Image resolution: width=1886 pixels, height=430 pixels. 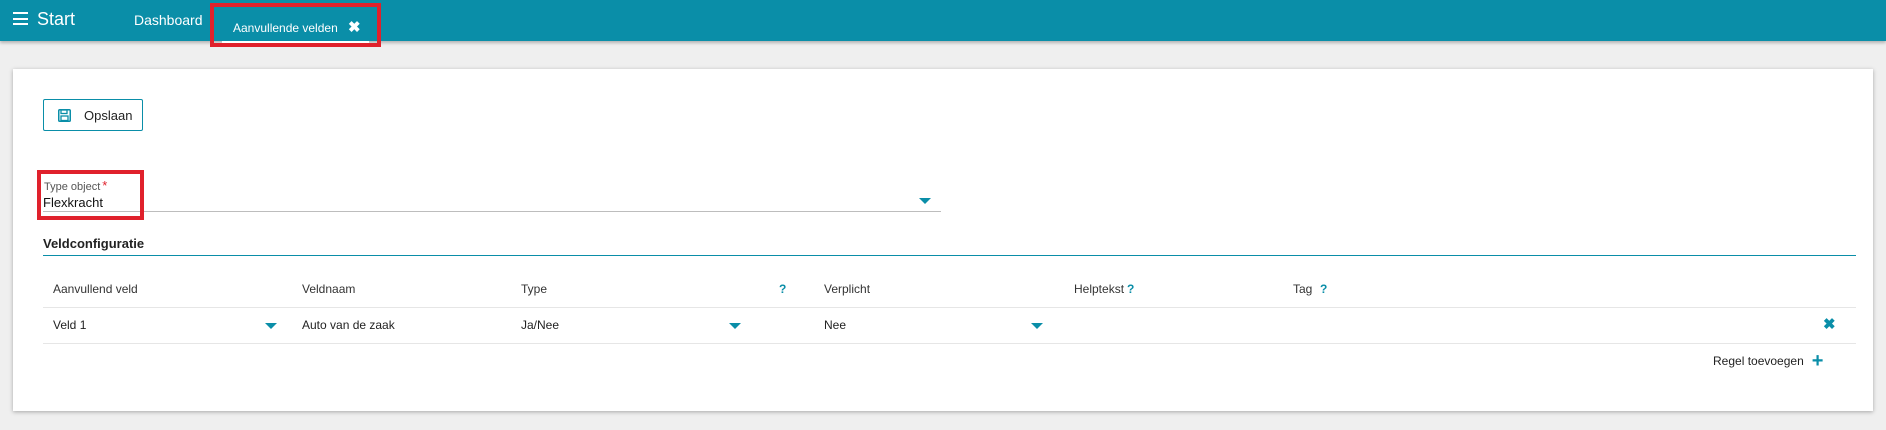 I want to click on helptekst-help-icon: ?, so click(x=1130, y=289).